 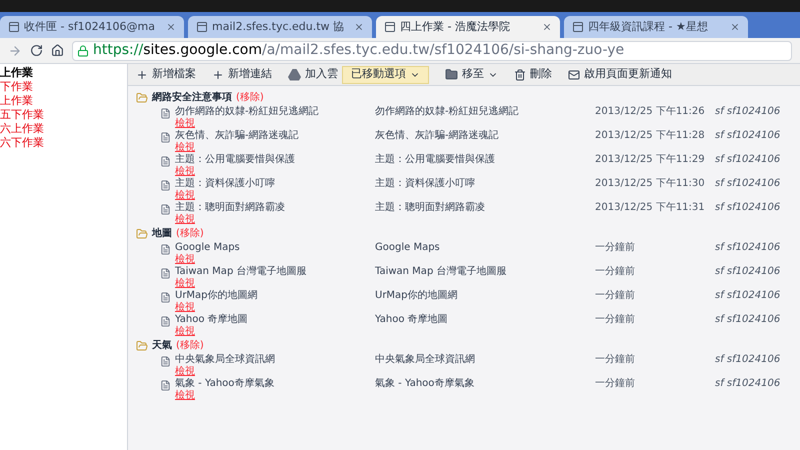 What do you see at coordinates (63, 129) in the screenshot?
I see `sidebar-link: 六上作業` at bounding box center [63, 129].